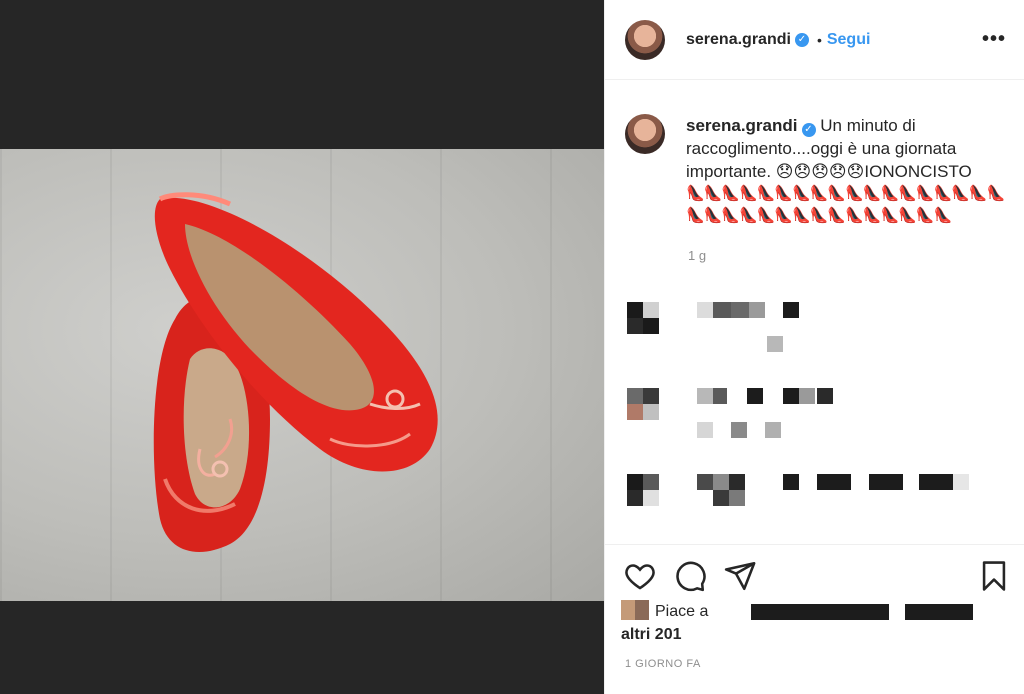  I want to click on follow-button: Segui, so click(849, 40).